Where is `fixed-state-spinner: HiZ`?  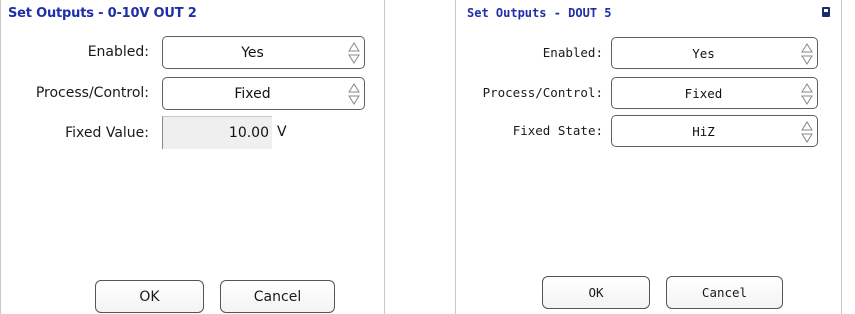 fixed-state-spinner: HiZ is located at coordinates (714, 131).